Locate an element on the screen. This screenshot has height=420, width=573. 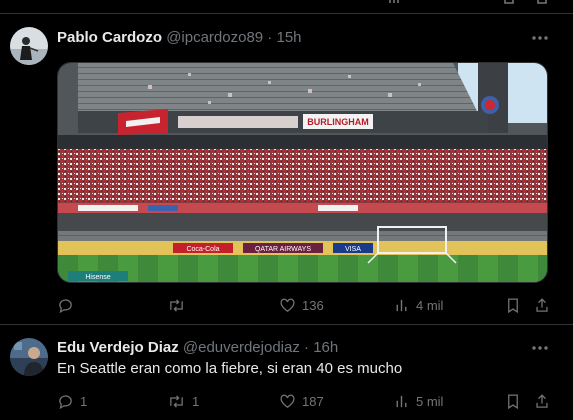
repost-button: 1 is located at coordinates (183, 401).